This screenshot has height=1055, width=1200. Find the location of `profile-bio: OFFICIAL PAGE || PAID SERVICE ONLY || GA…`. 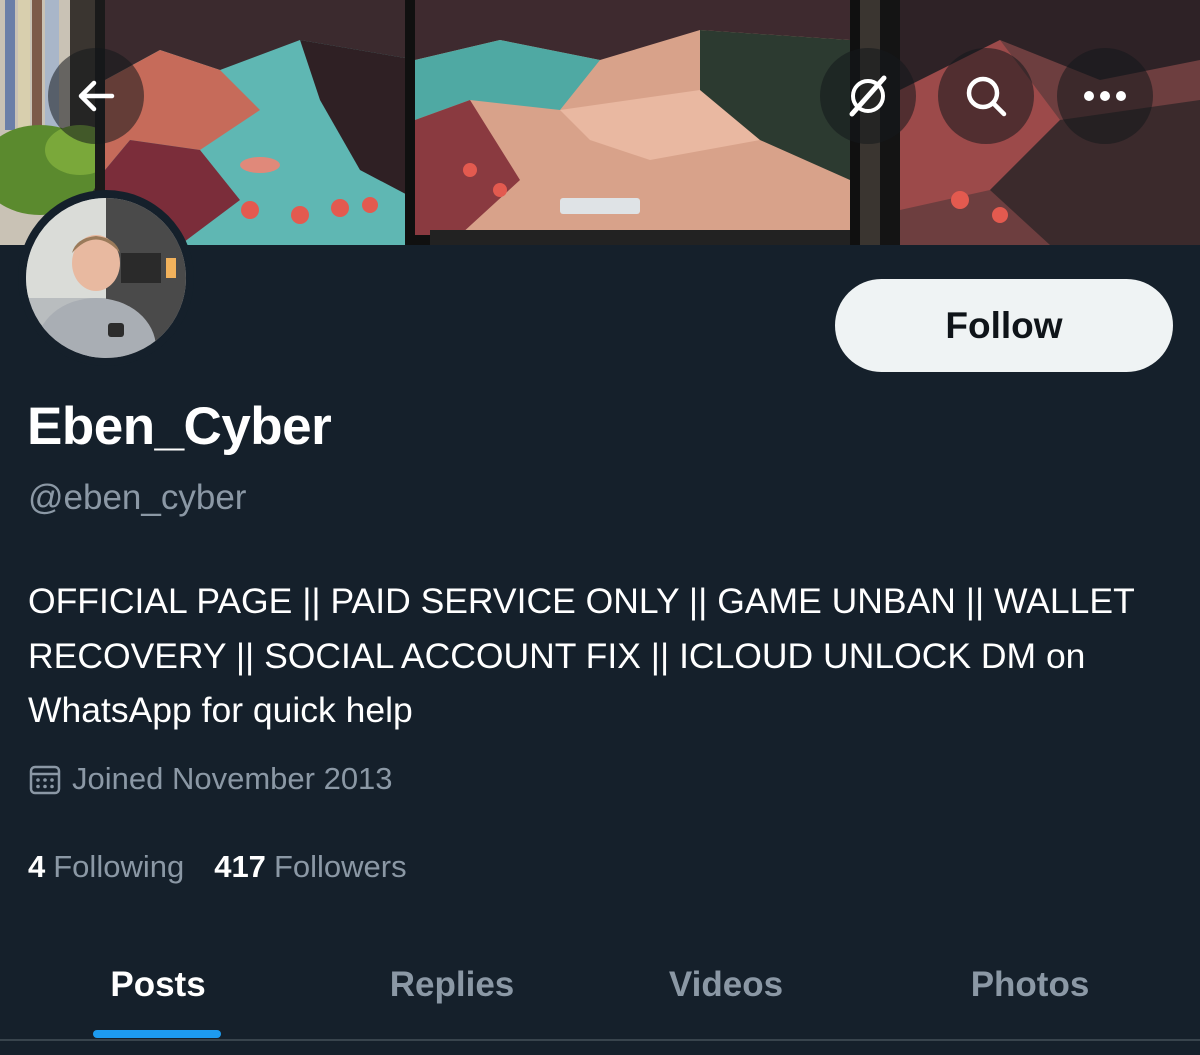

profile-bio: OFFICIAL PAGE || PAID SERVICE ONLY || GA… is located at coordinates (581, 655).